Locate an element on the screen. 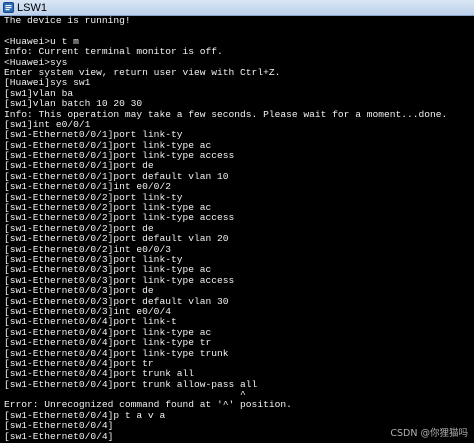 Image resolution: width=474 pixels, height=443 pixels. terminal-line: [sw1-Ethernet0/0/4]port link-type tr is located at coordinates (108, 343).